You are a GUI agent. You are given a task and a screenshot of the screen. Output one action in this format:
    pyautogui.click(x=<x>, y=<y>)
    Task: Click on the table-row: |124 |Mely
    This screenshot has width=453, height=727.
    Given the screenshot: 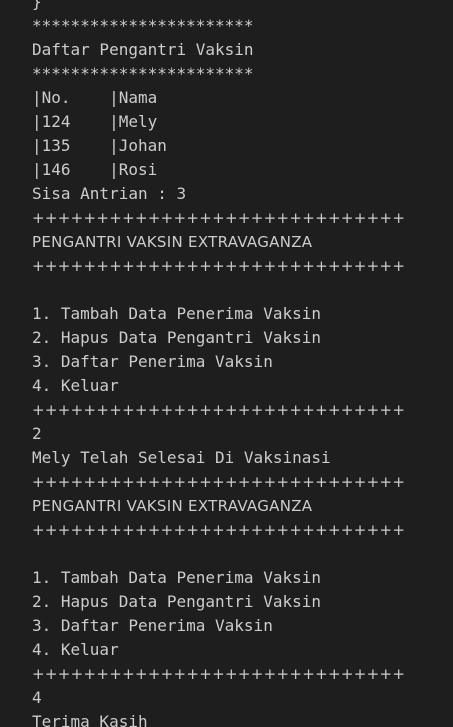 What is the action you would take?
    pyautogui.click(x=95, y=121)
    